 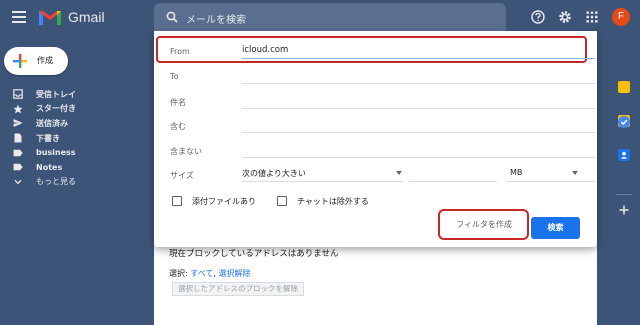 I want to click on star-icon, so click(x=18, y=109).